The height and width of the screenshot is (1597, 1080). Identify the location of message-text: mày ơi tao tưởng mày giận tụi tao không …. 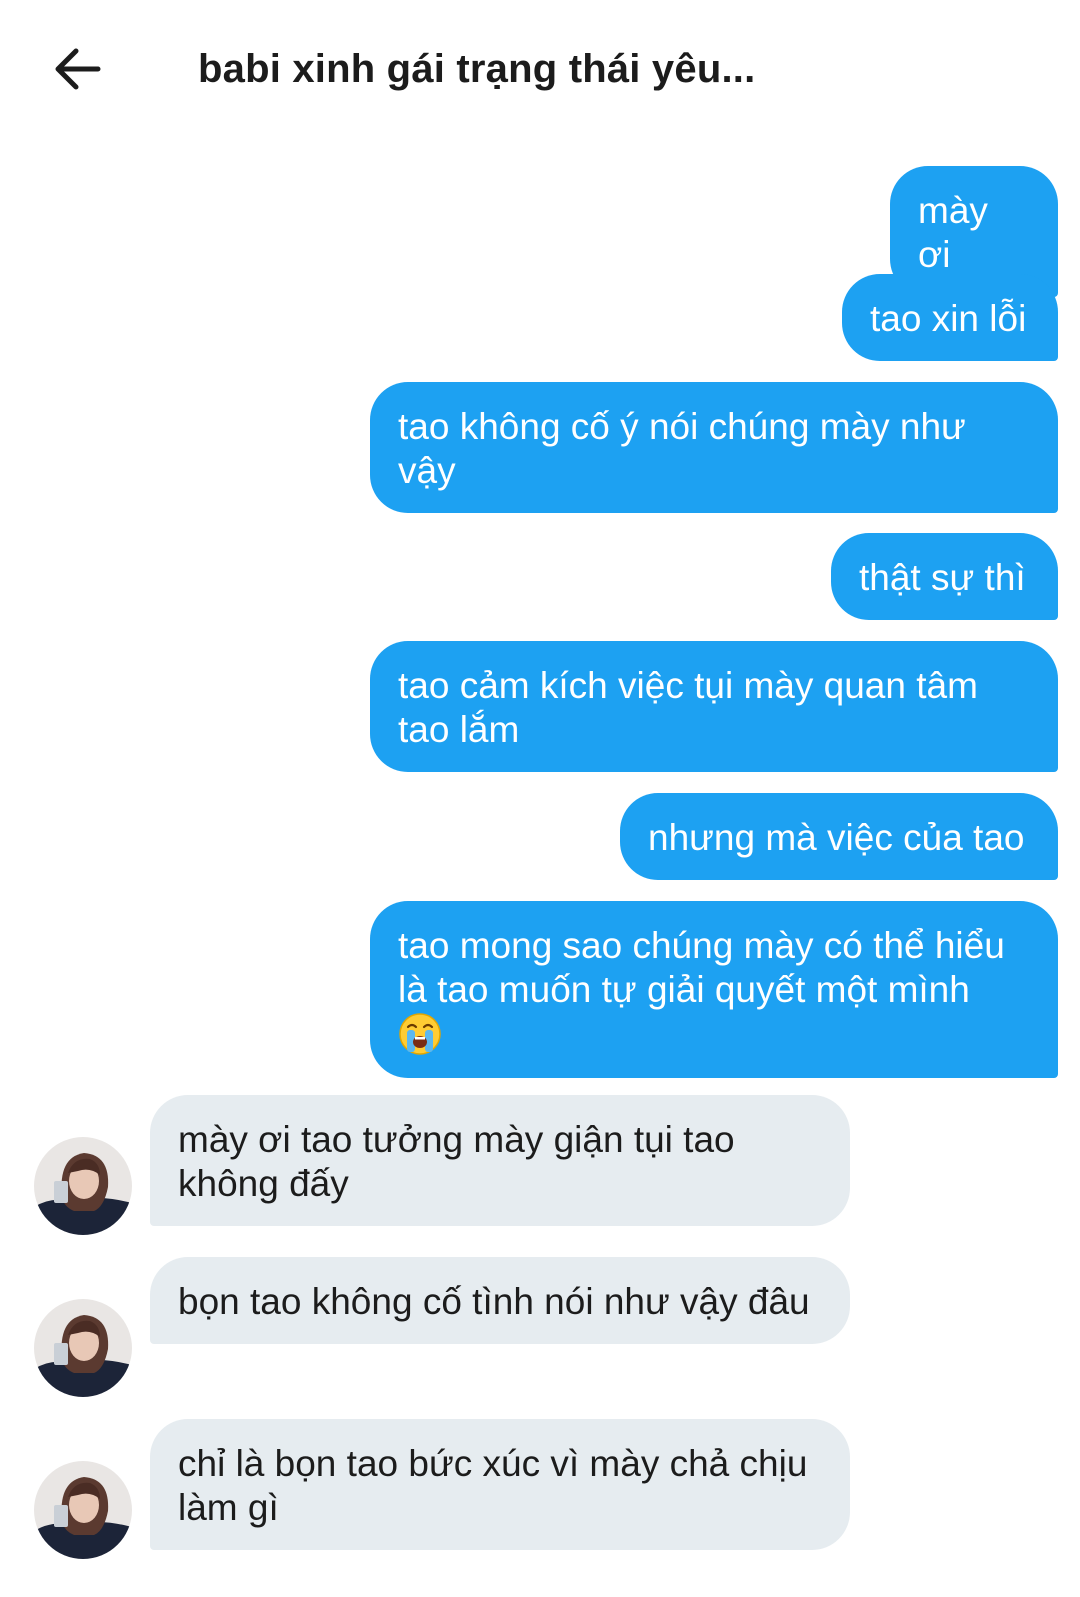
(456, 1161).